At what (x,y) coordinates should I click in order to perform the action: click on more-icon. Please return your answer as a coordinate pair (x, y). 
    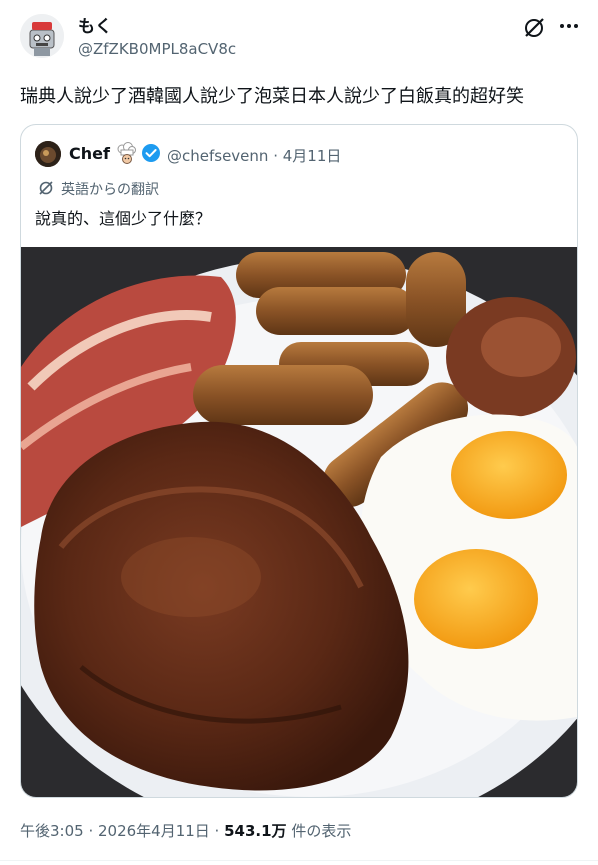
    Looking at the image, I should click on (569, 26).